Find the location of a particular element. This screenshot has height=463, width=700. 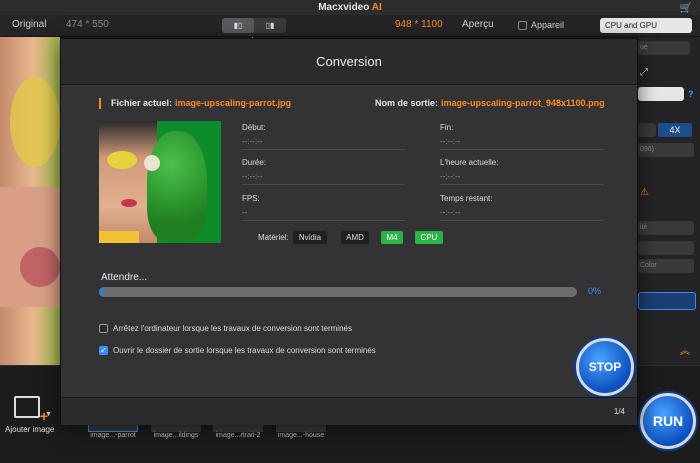

duree-label: Durée: is located at coordinates (254, 162).